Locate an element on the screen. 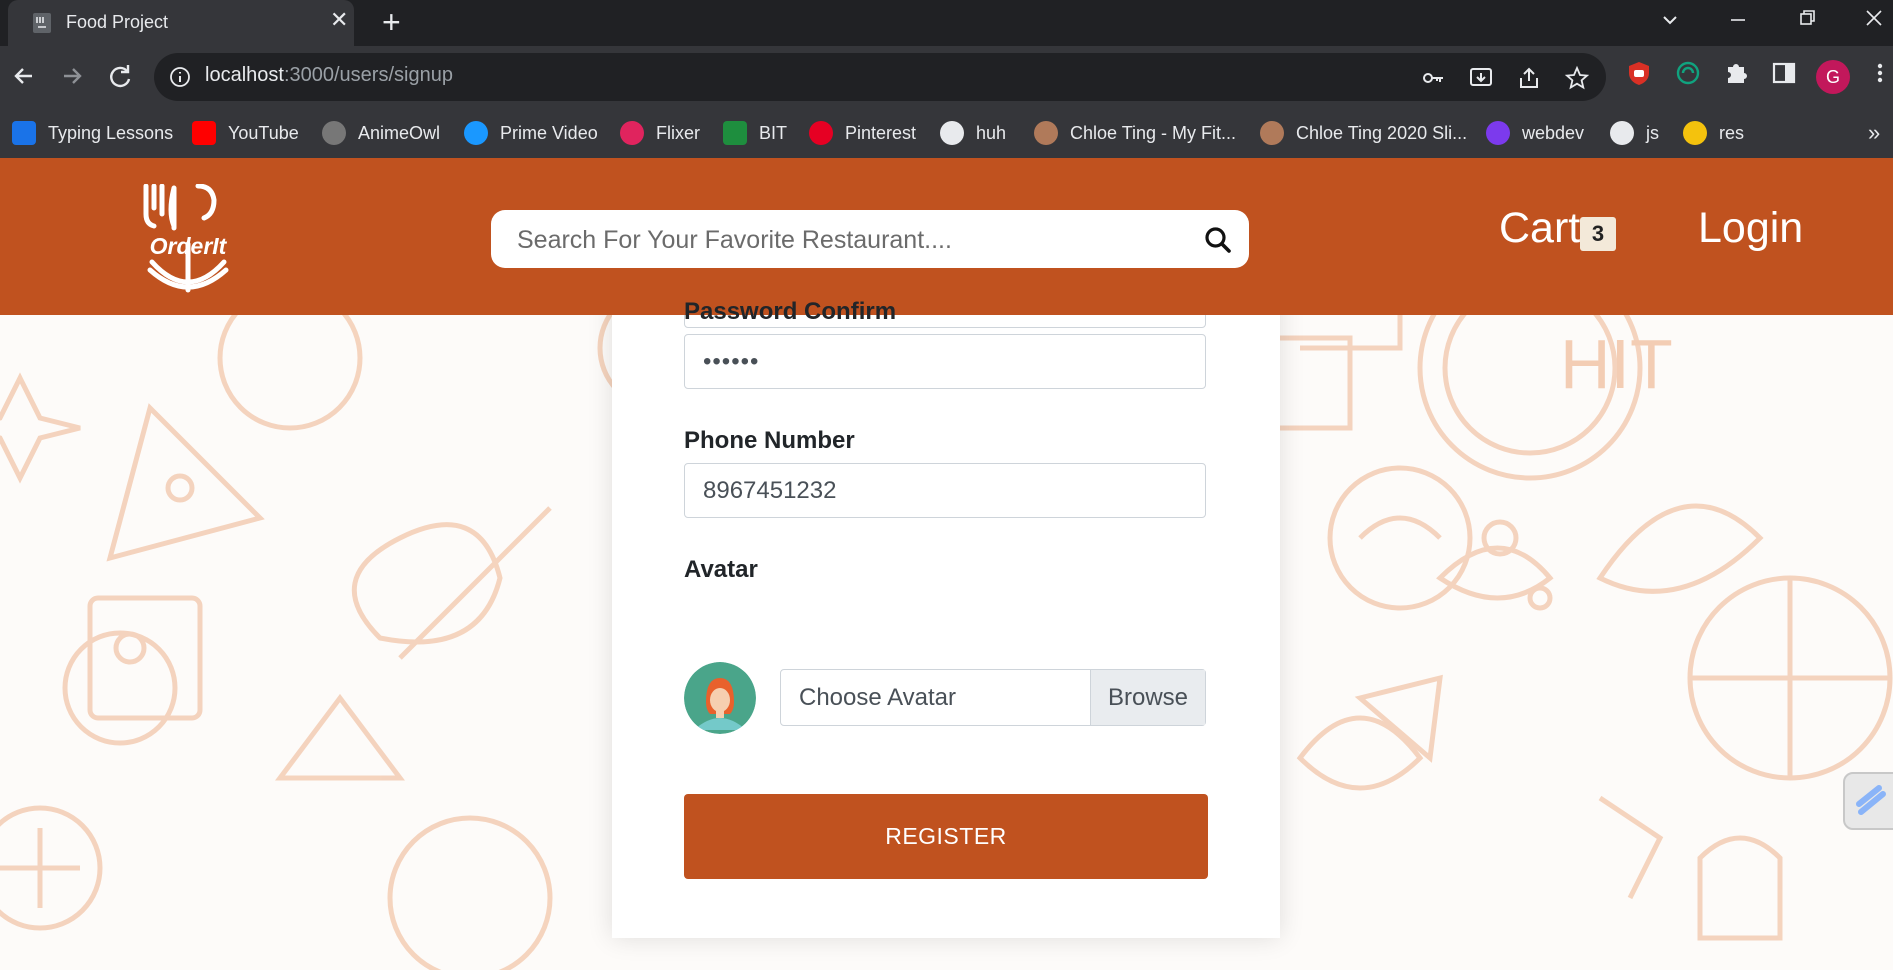  extensions-puzzle-icon is located at coordinates (1736, 73).